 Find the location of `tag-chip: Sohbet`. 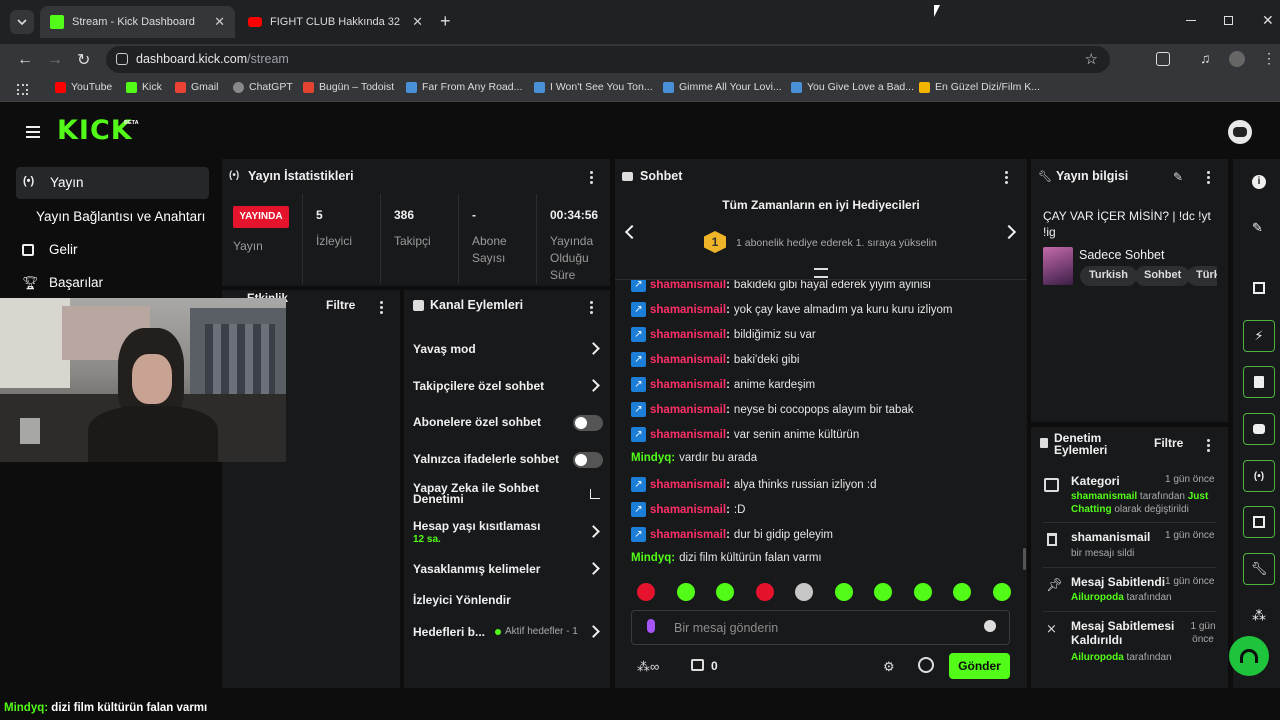

tag-chip: Sohbet is located at coordinates (1163, 276).